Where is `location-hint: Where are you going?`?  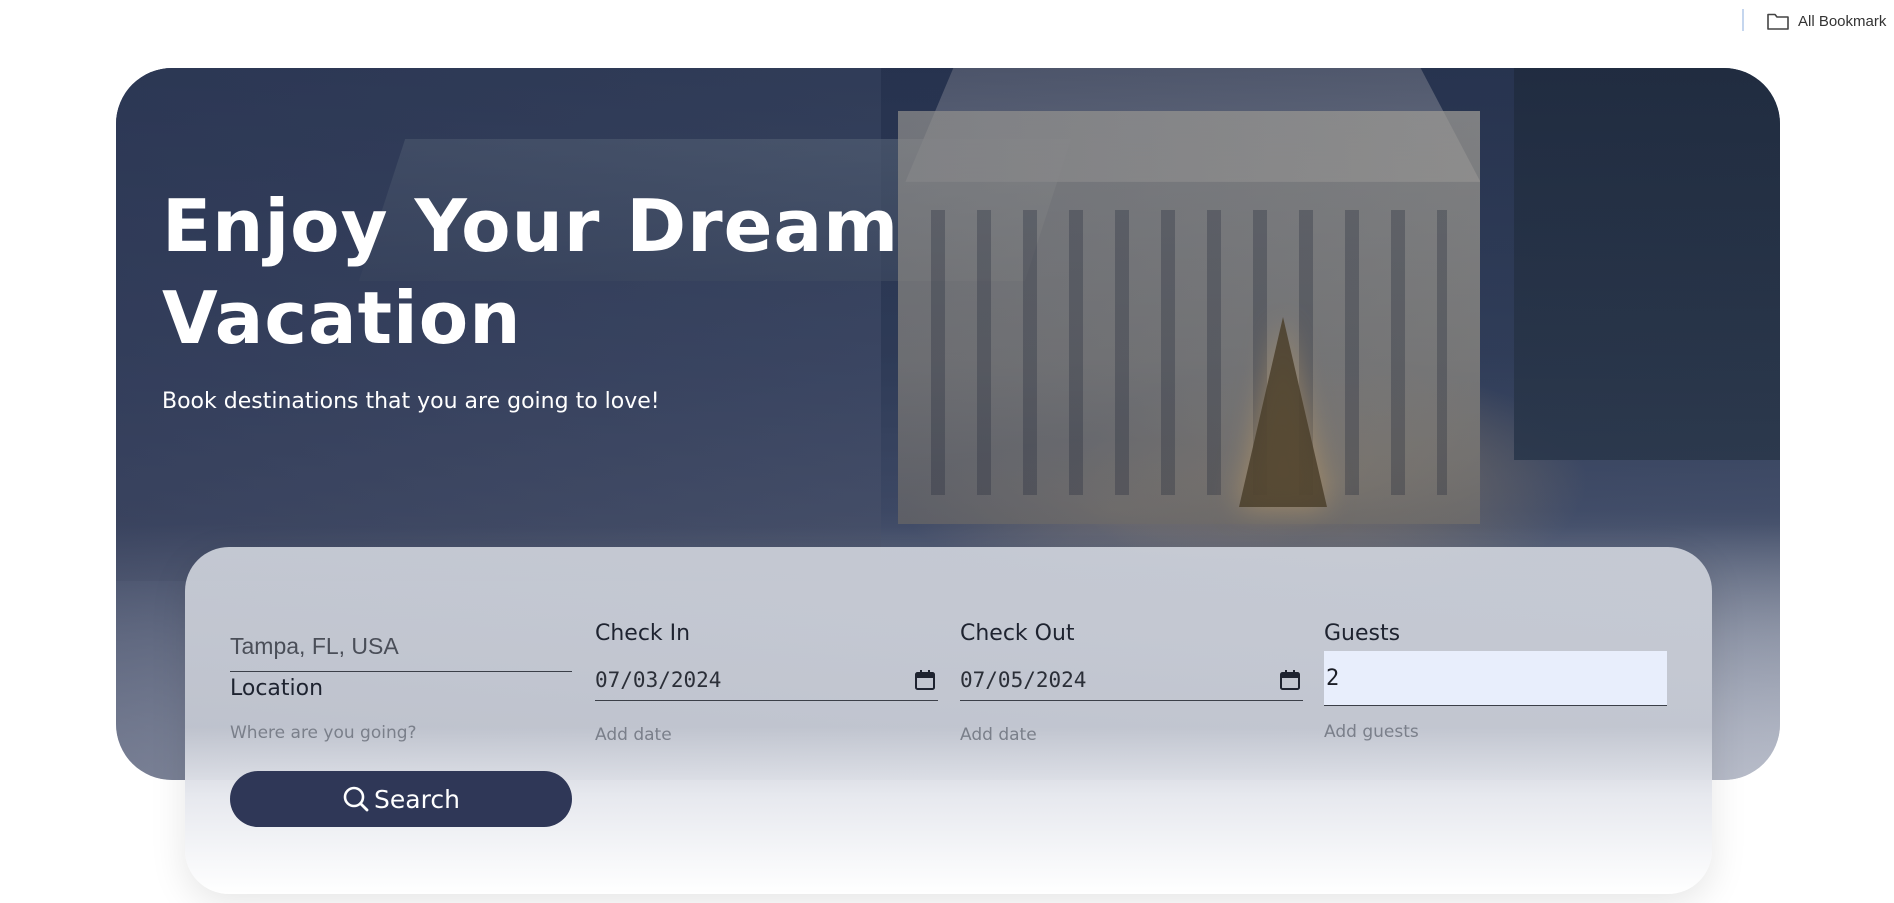 location-hint: Where are you going? is located at coordinates (323, 733).